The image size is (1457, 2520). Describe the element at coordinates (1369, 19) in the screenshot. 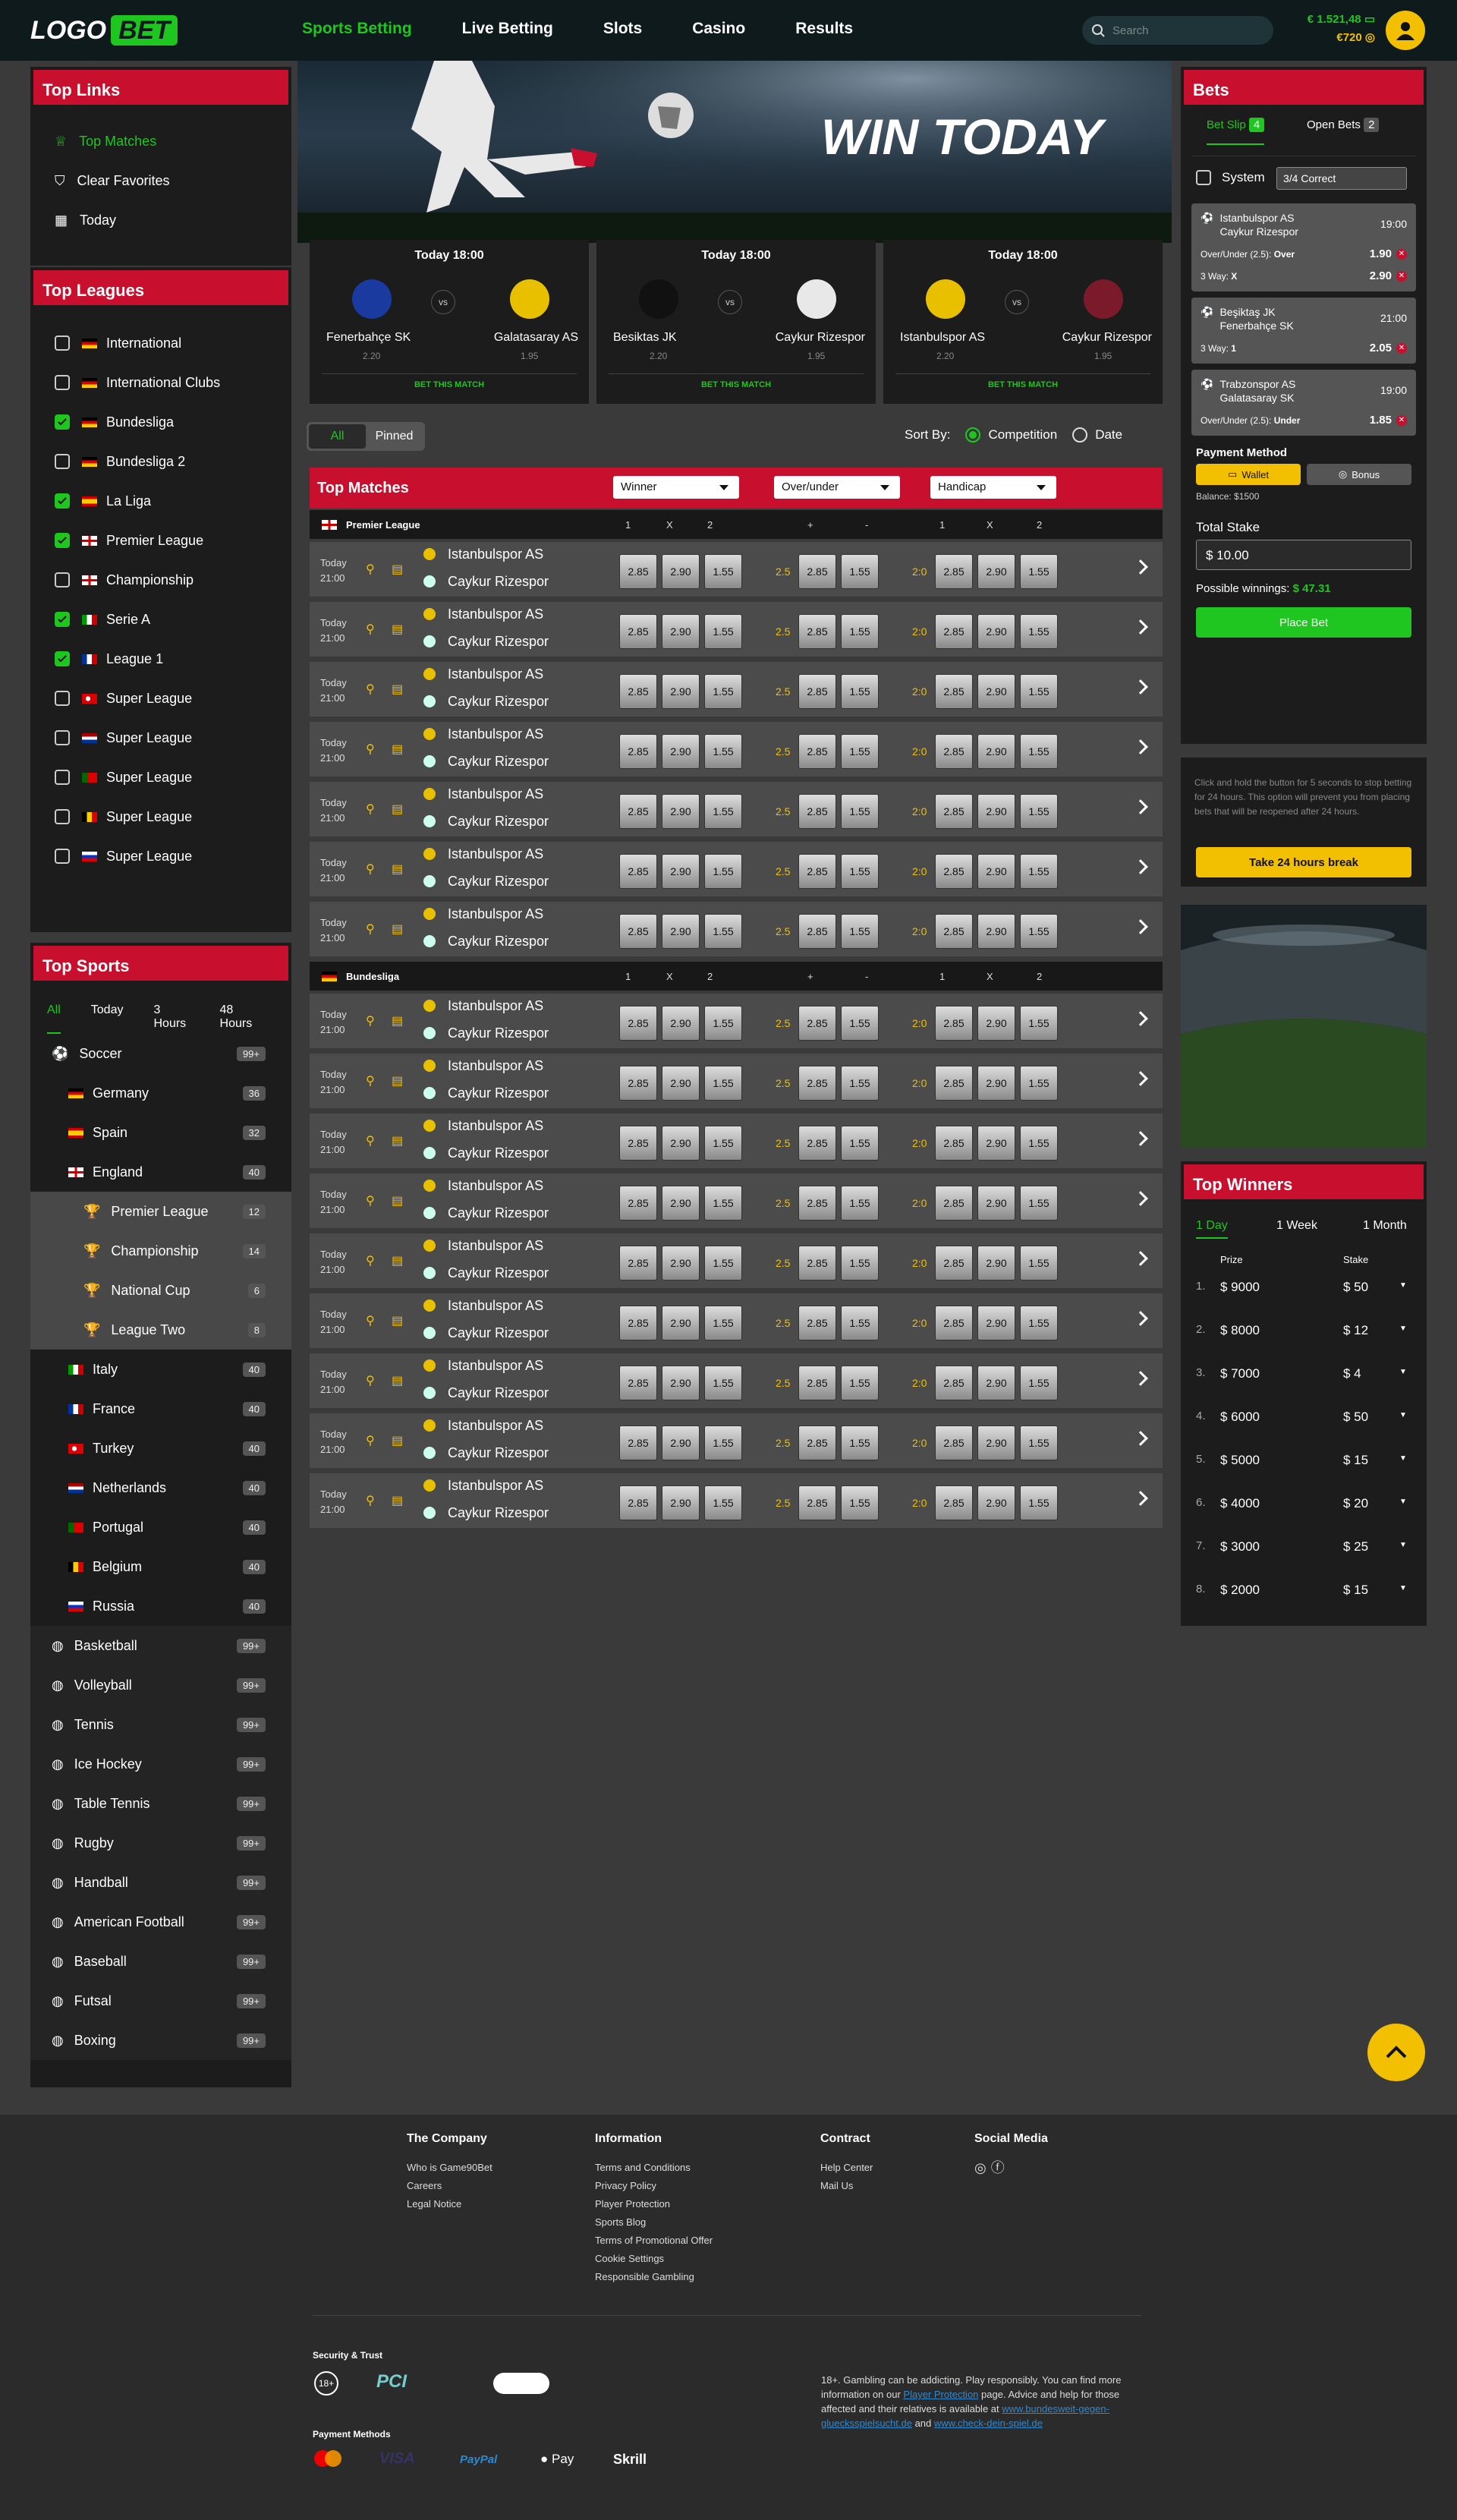

I see `wallet-icon: ▭` at that location.